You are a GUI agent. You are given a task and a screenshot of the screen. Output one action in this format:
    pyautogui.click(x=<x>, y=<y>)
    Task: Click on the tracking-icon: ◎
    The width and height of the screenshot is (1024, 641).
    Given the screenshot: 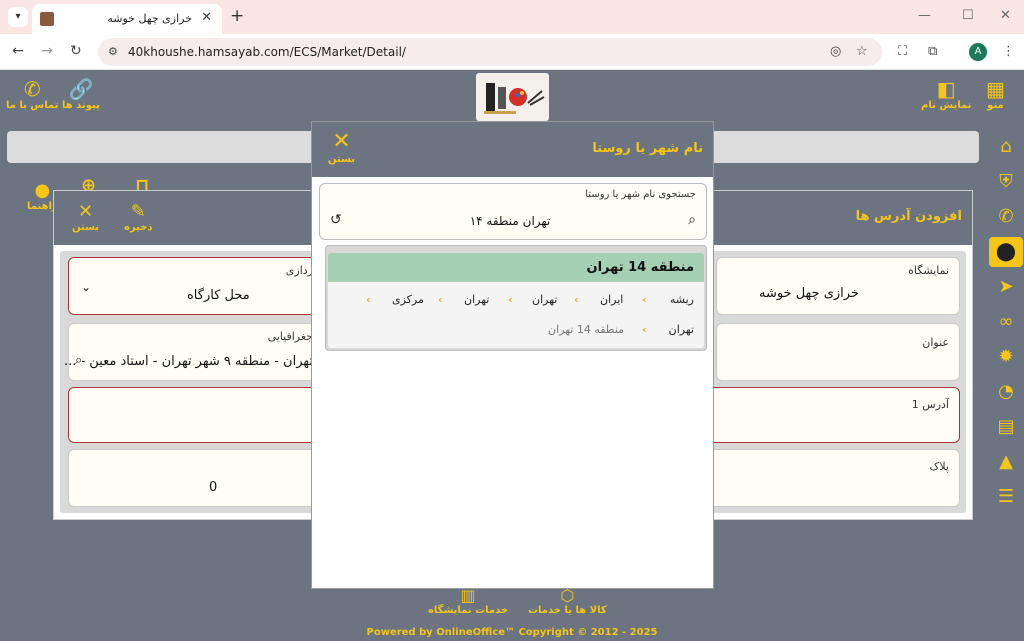 What is the action you would take?
    pyautogui.click(x=835, y=51)
    